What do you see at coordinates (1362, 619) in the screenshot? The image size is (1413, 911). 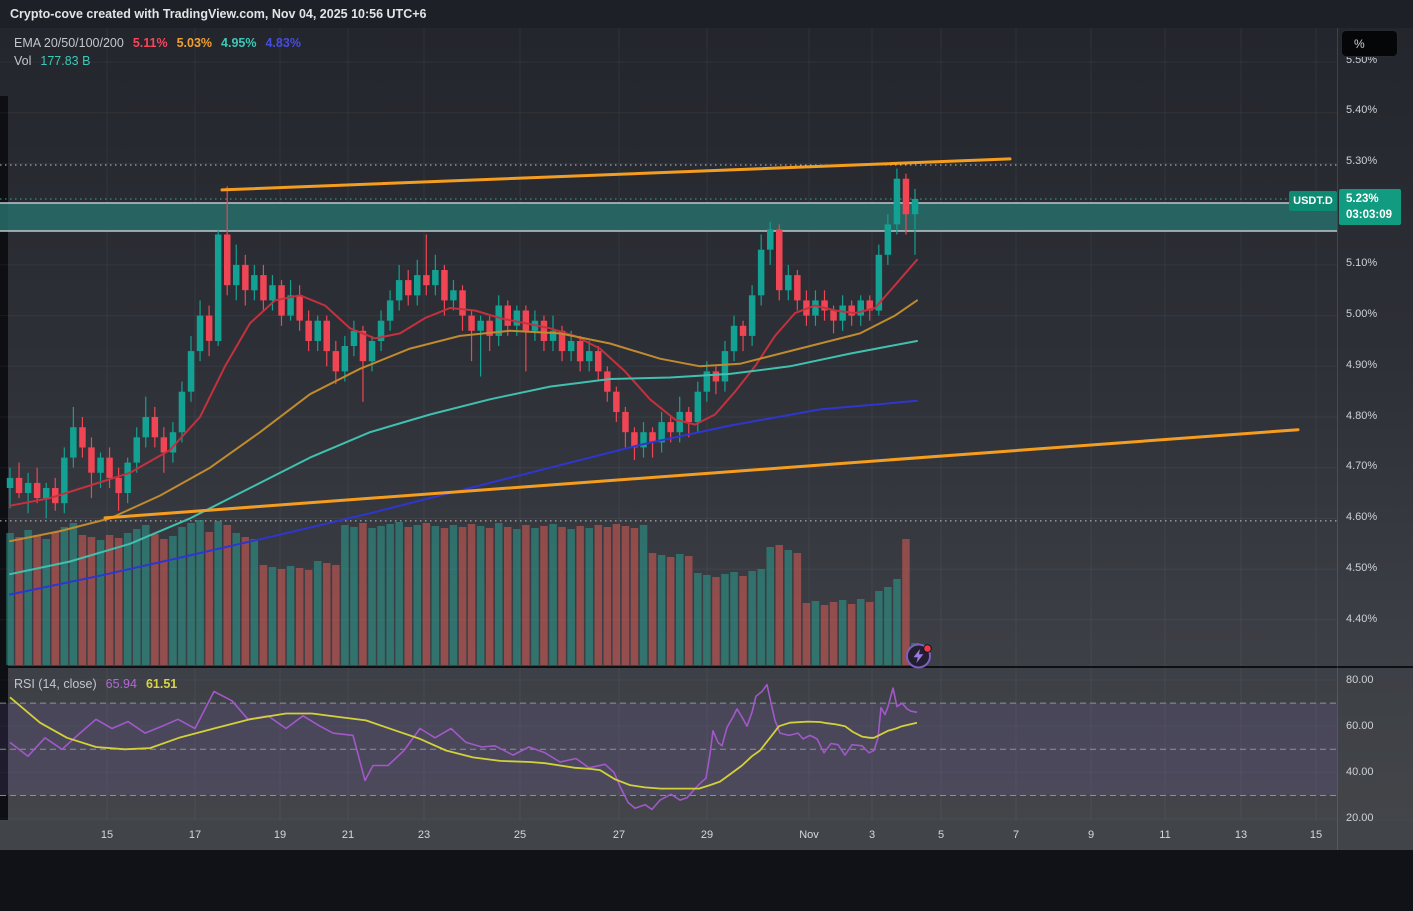 I see `price-tick: 4.40%` at bounding box center [1362, 619].